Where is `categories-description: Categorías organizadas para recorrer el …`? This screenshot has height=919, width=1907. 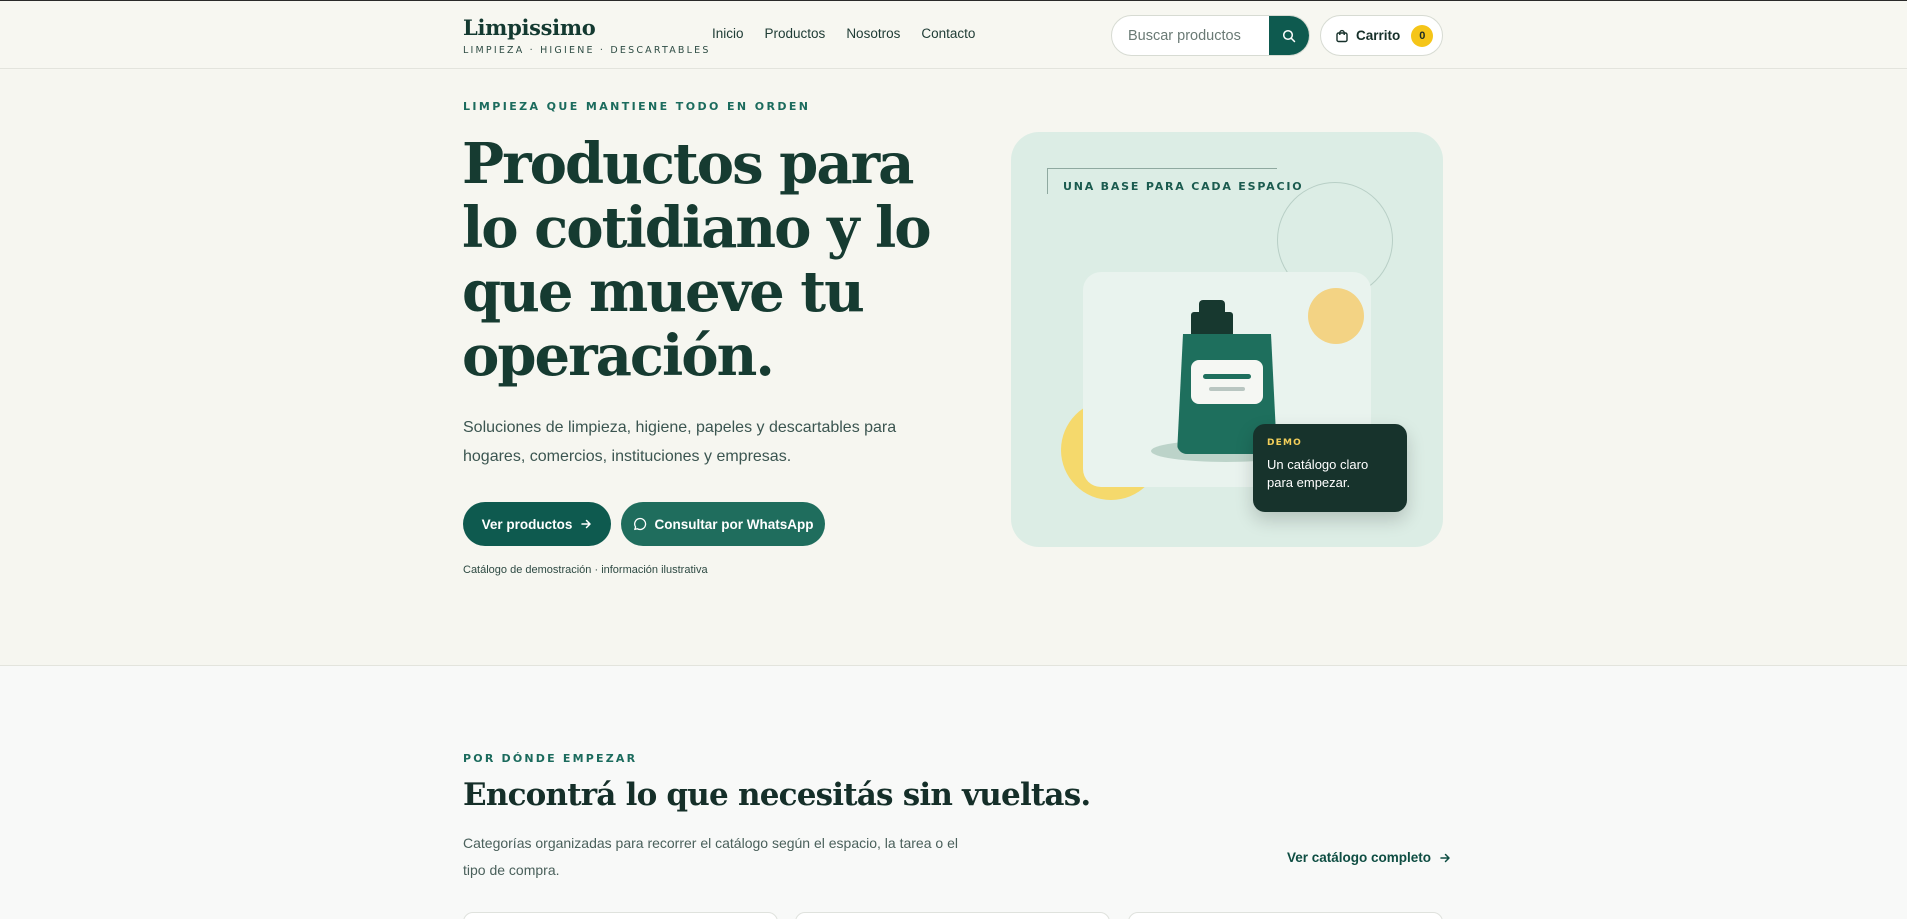
categories-description: Categorías organizadas para recorrer el … is located at coordinates (710, 856).